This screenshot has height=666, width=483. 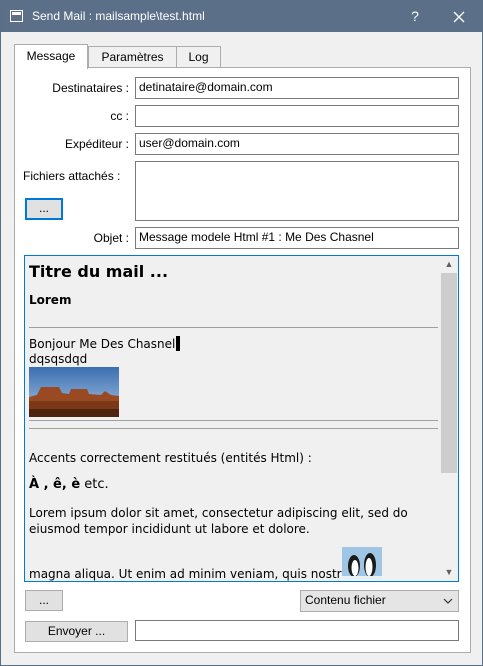 I want to click on window-title: Send Mail : mailsample\test.html, so click(x=118, y=16).